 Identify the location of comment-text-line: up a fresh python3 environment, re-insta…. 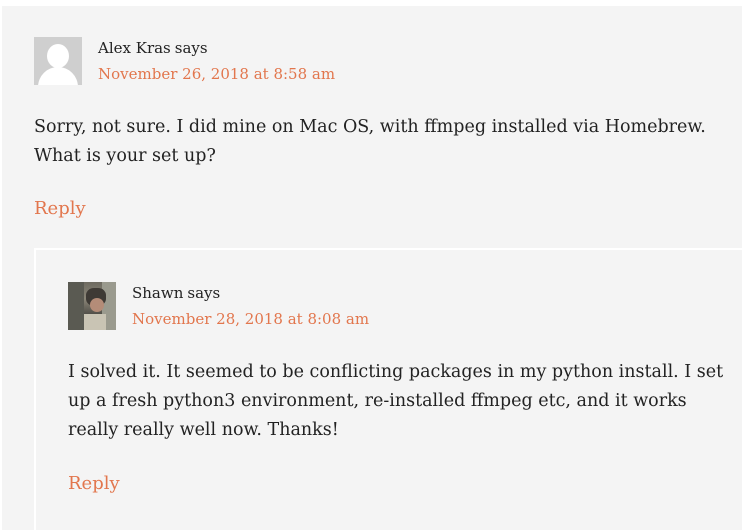
(377, 401).